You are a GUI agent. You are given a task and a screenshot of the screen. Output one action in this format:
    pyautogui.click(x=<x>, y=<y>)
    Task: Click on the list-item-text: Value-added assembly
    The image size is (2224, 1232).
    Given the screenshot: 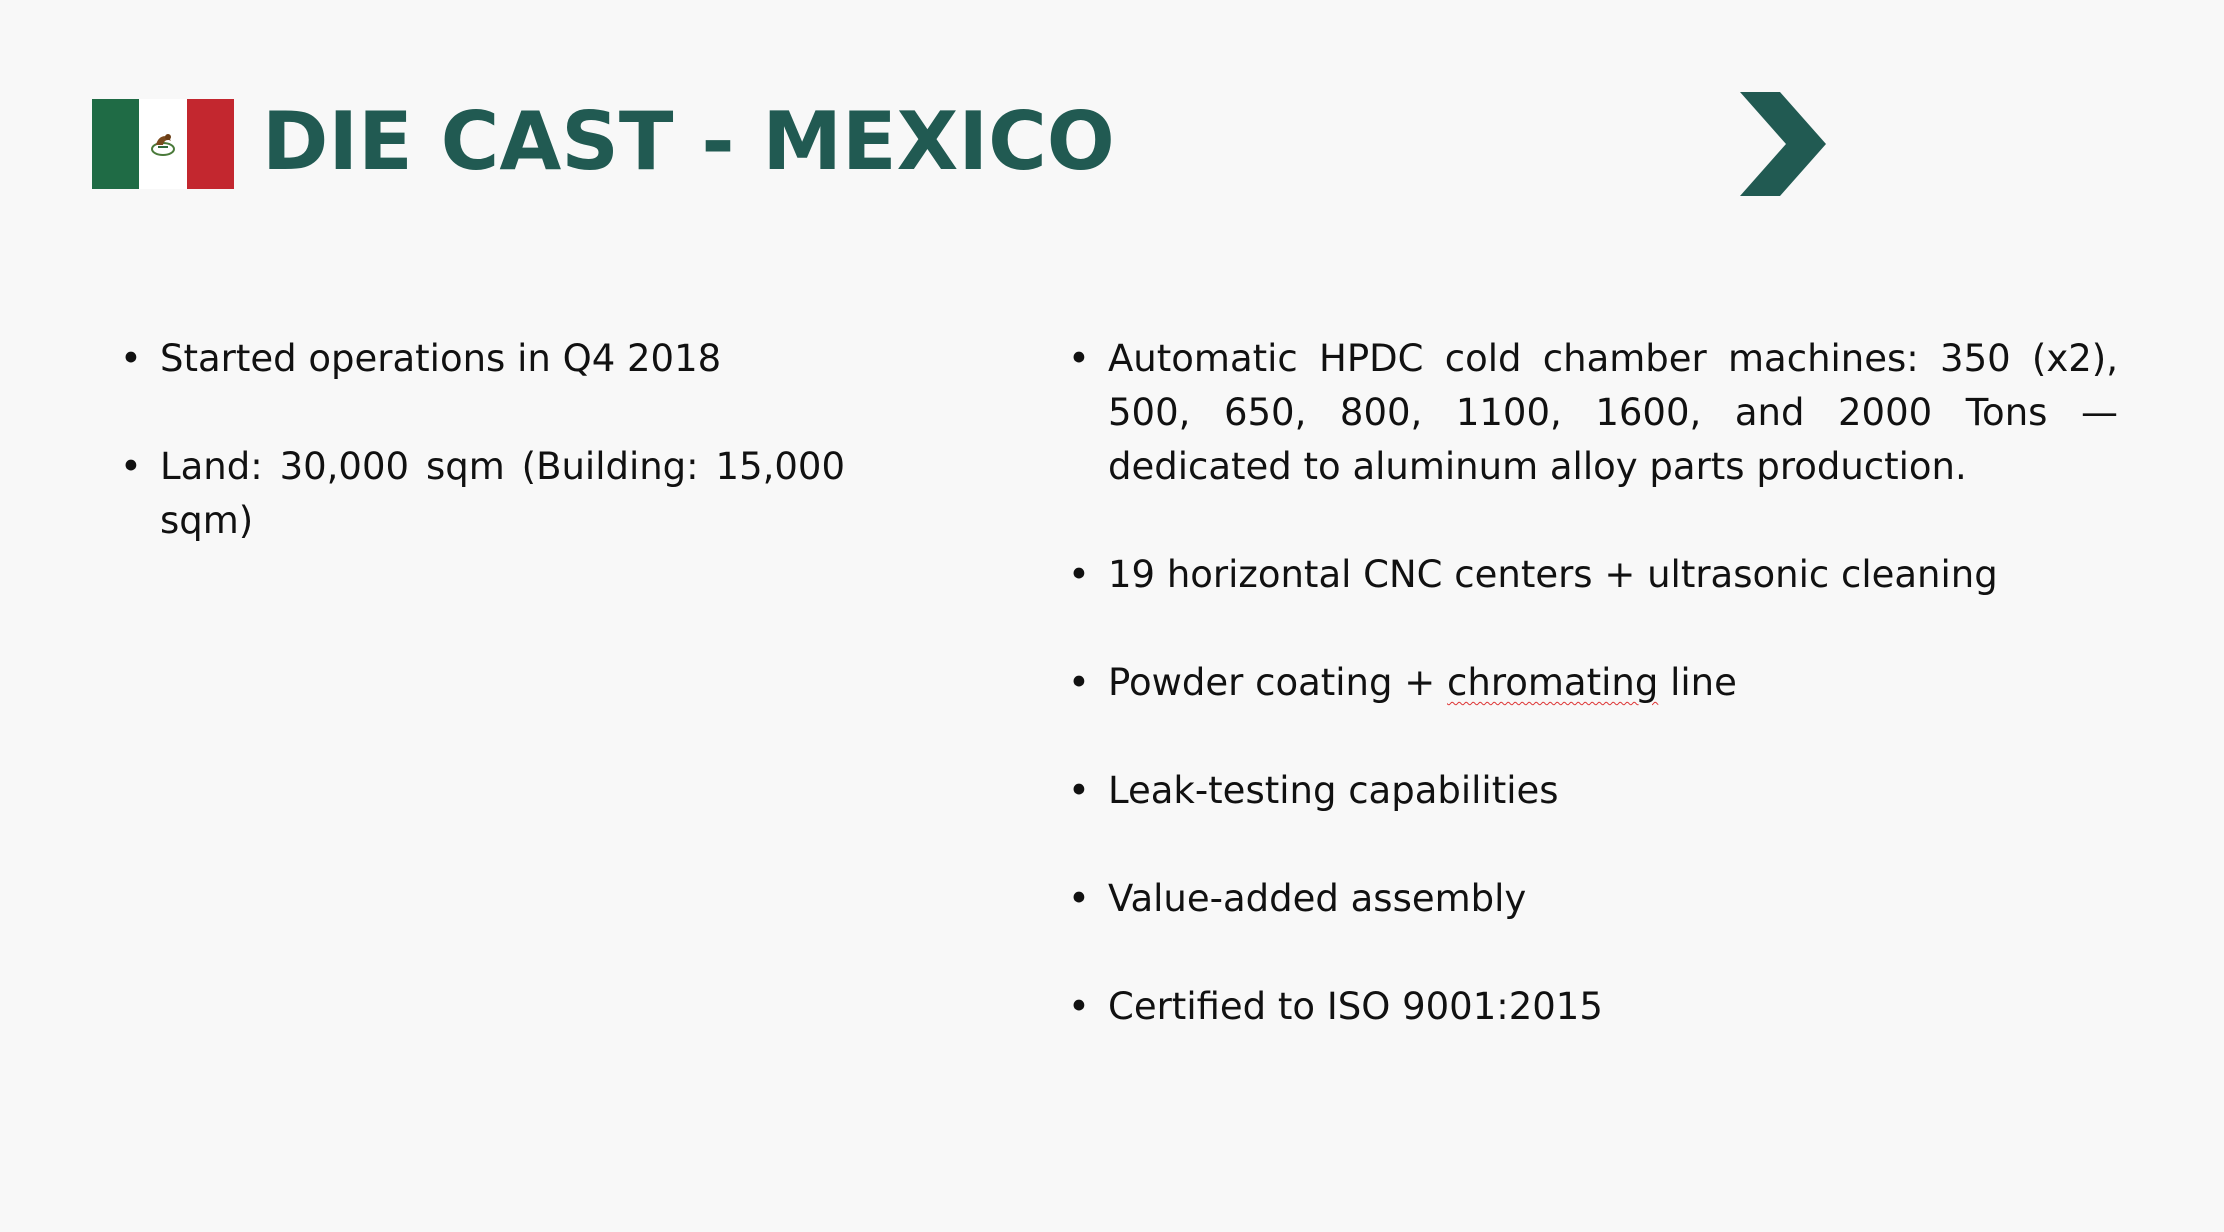 What is the action you would take?
    pyautogui.click(x=1317, y=898)
    